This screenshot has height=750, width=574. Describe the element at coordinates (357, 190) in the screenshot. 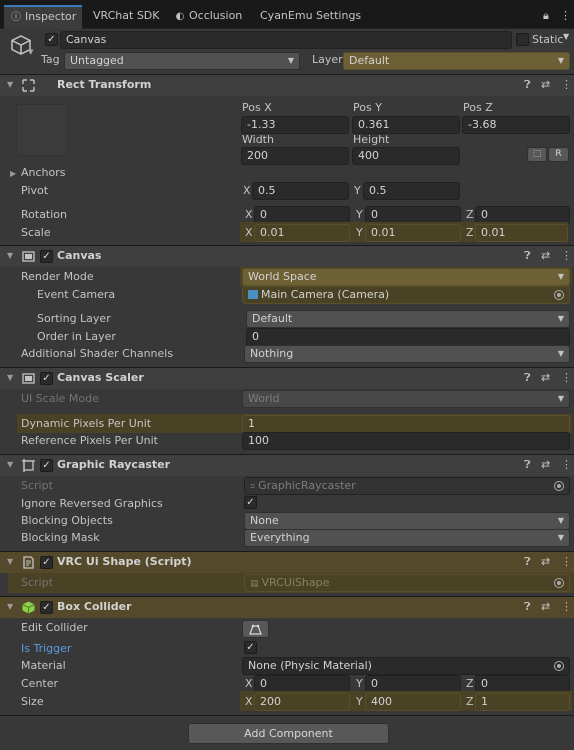

I see `pivot-y-label: Y` at that location.